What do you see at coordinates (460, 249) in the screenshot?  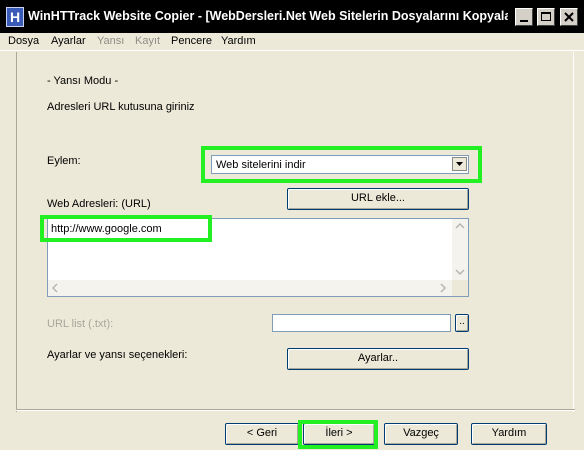 I see `vertical-scrollbar` at bounding box center [460, 249].